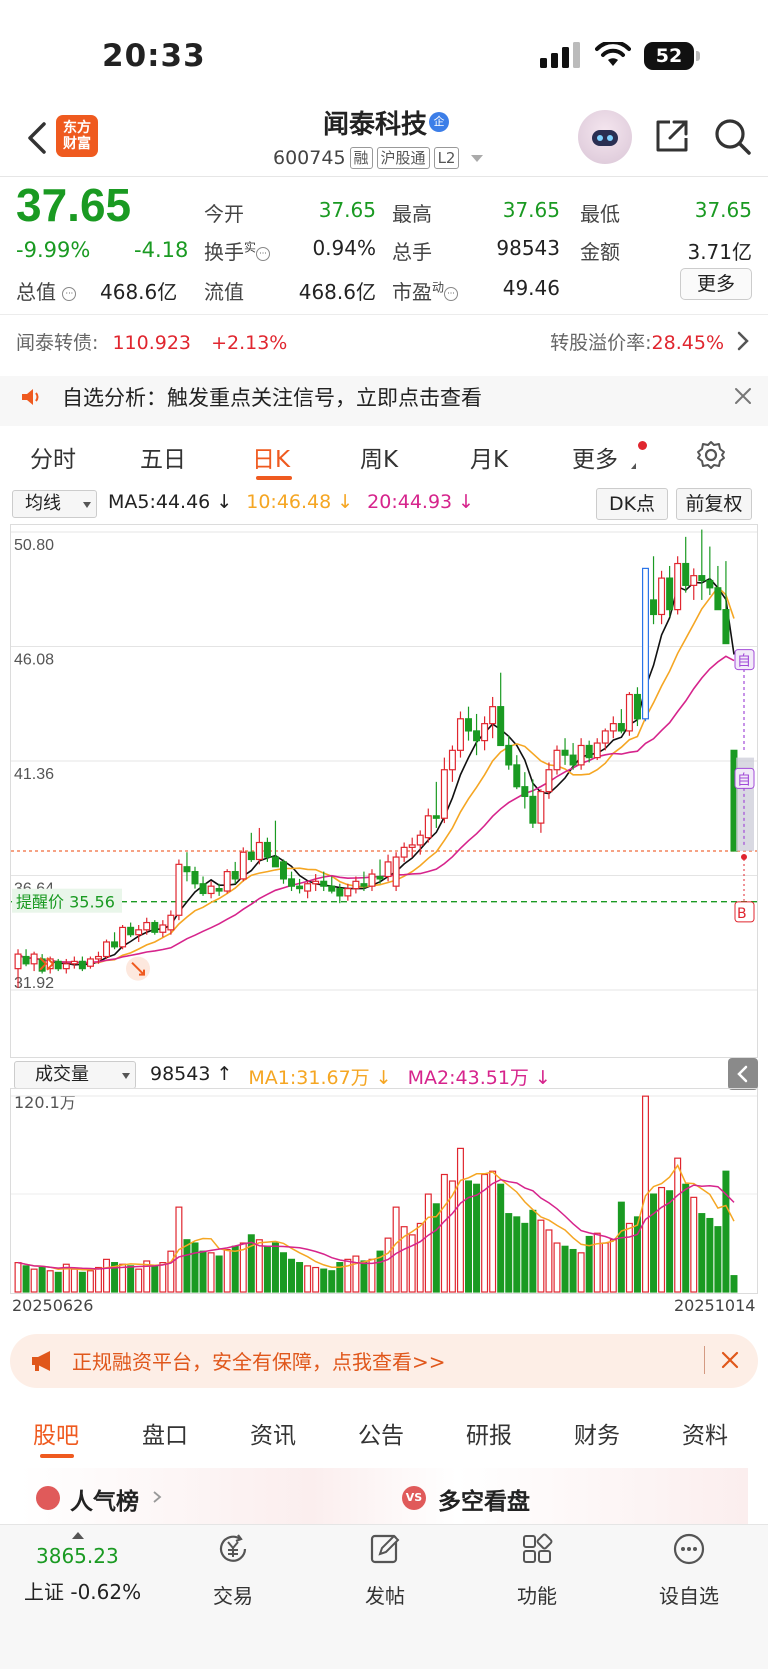  Describe the element at coordinates (259, 1360) in the screenshot. I see `promo-text: 正规融资平台，安全有保障，点我查看>>` at that location.